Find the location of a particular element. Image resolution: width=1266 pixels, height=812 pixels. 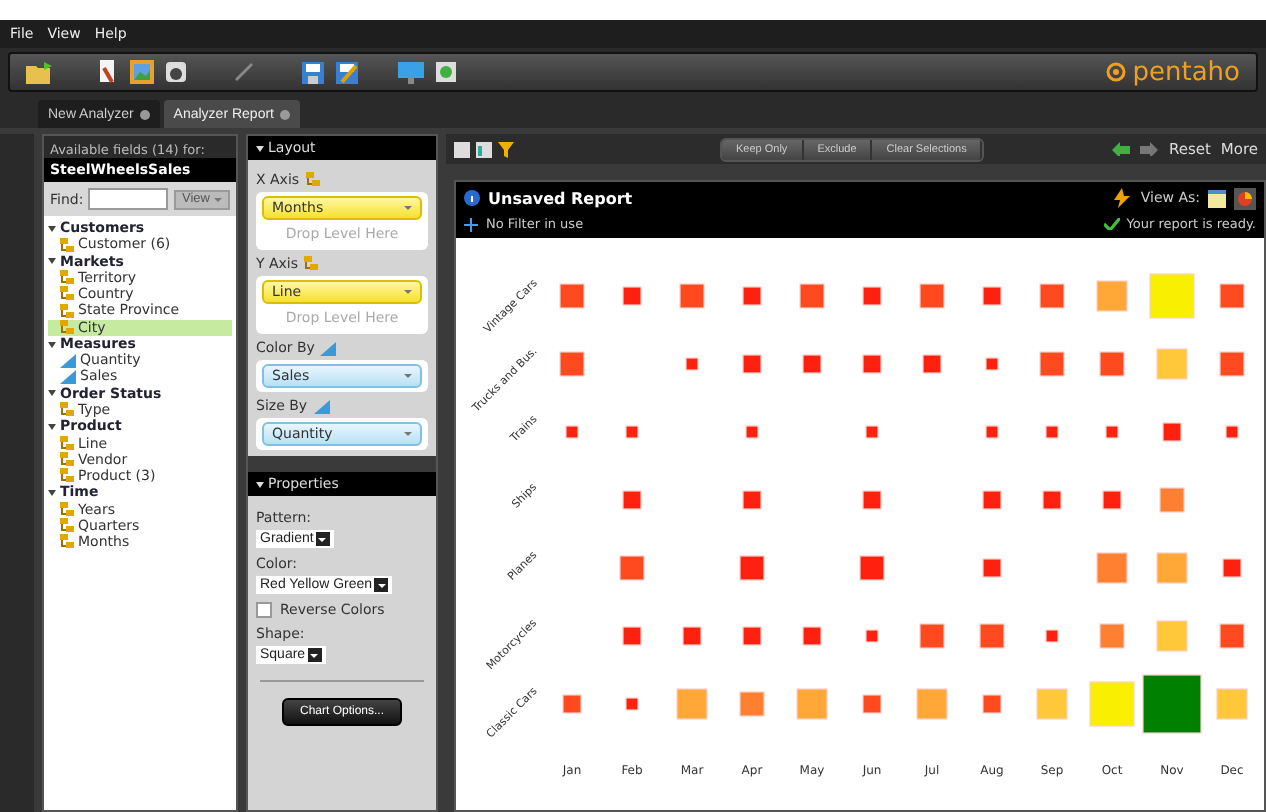

save-icon is located at coordinates (313, 72).